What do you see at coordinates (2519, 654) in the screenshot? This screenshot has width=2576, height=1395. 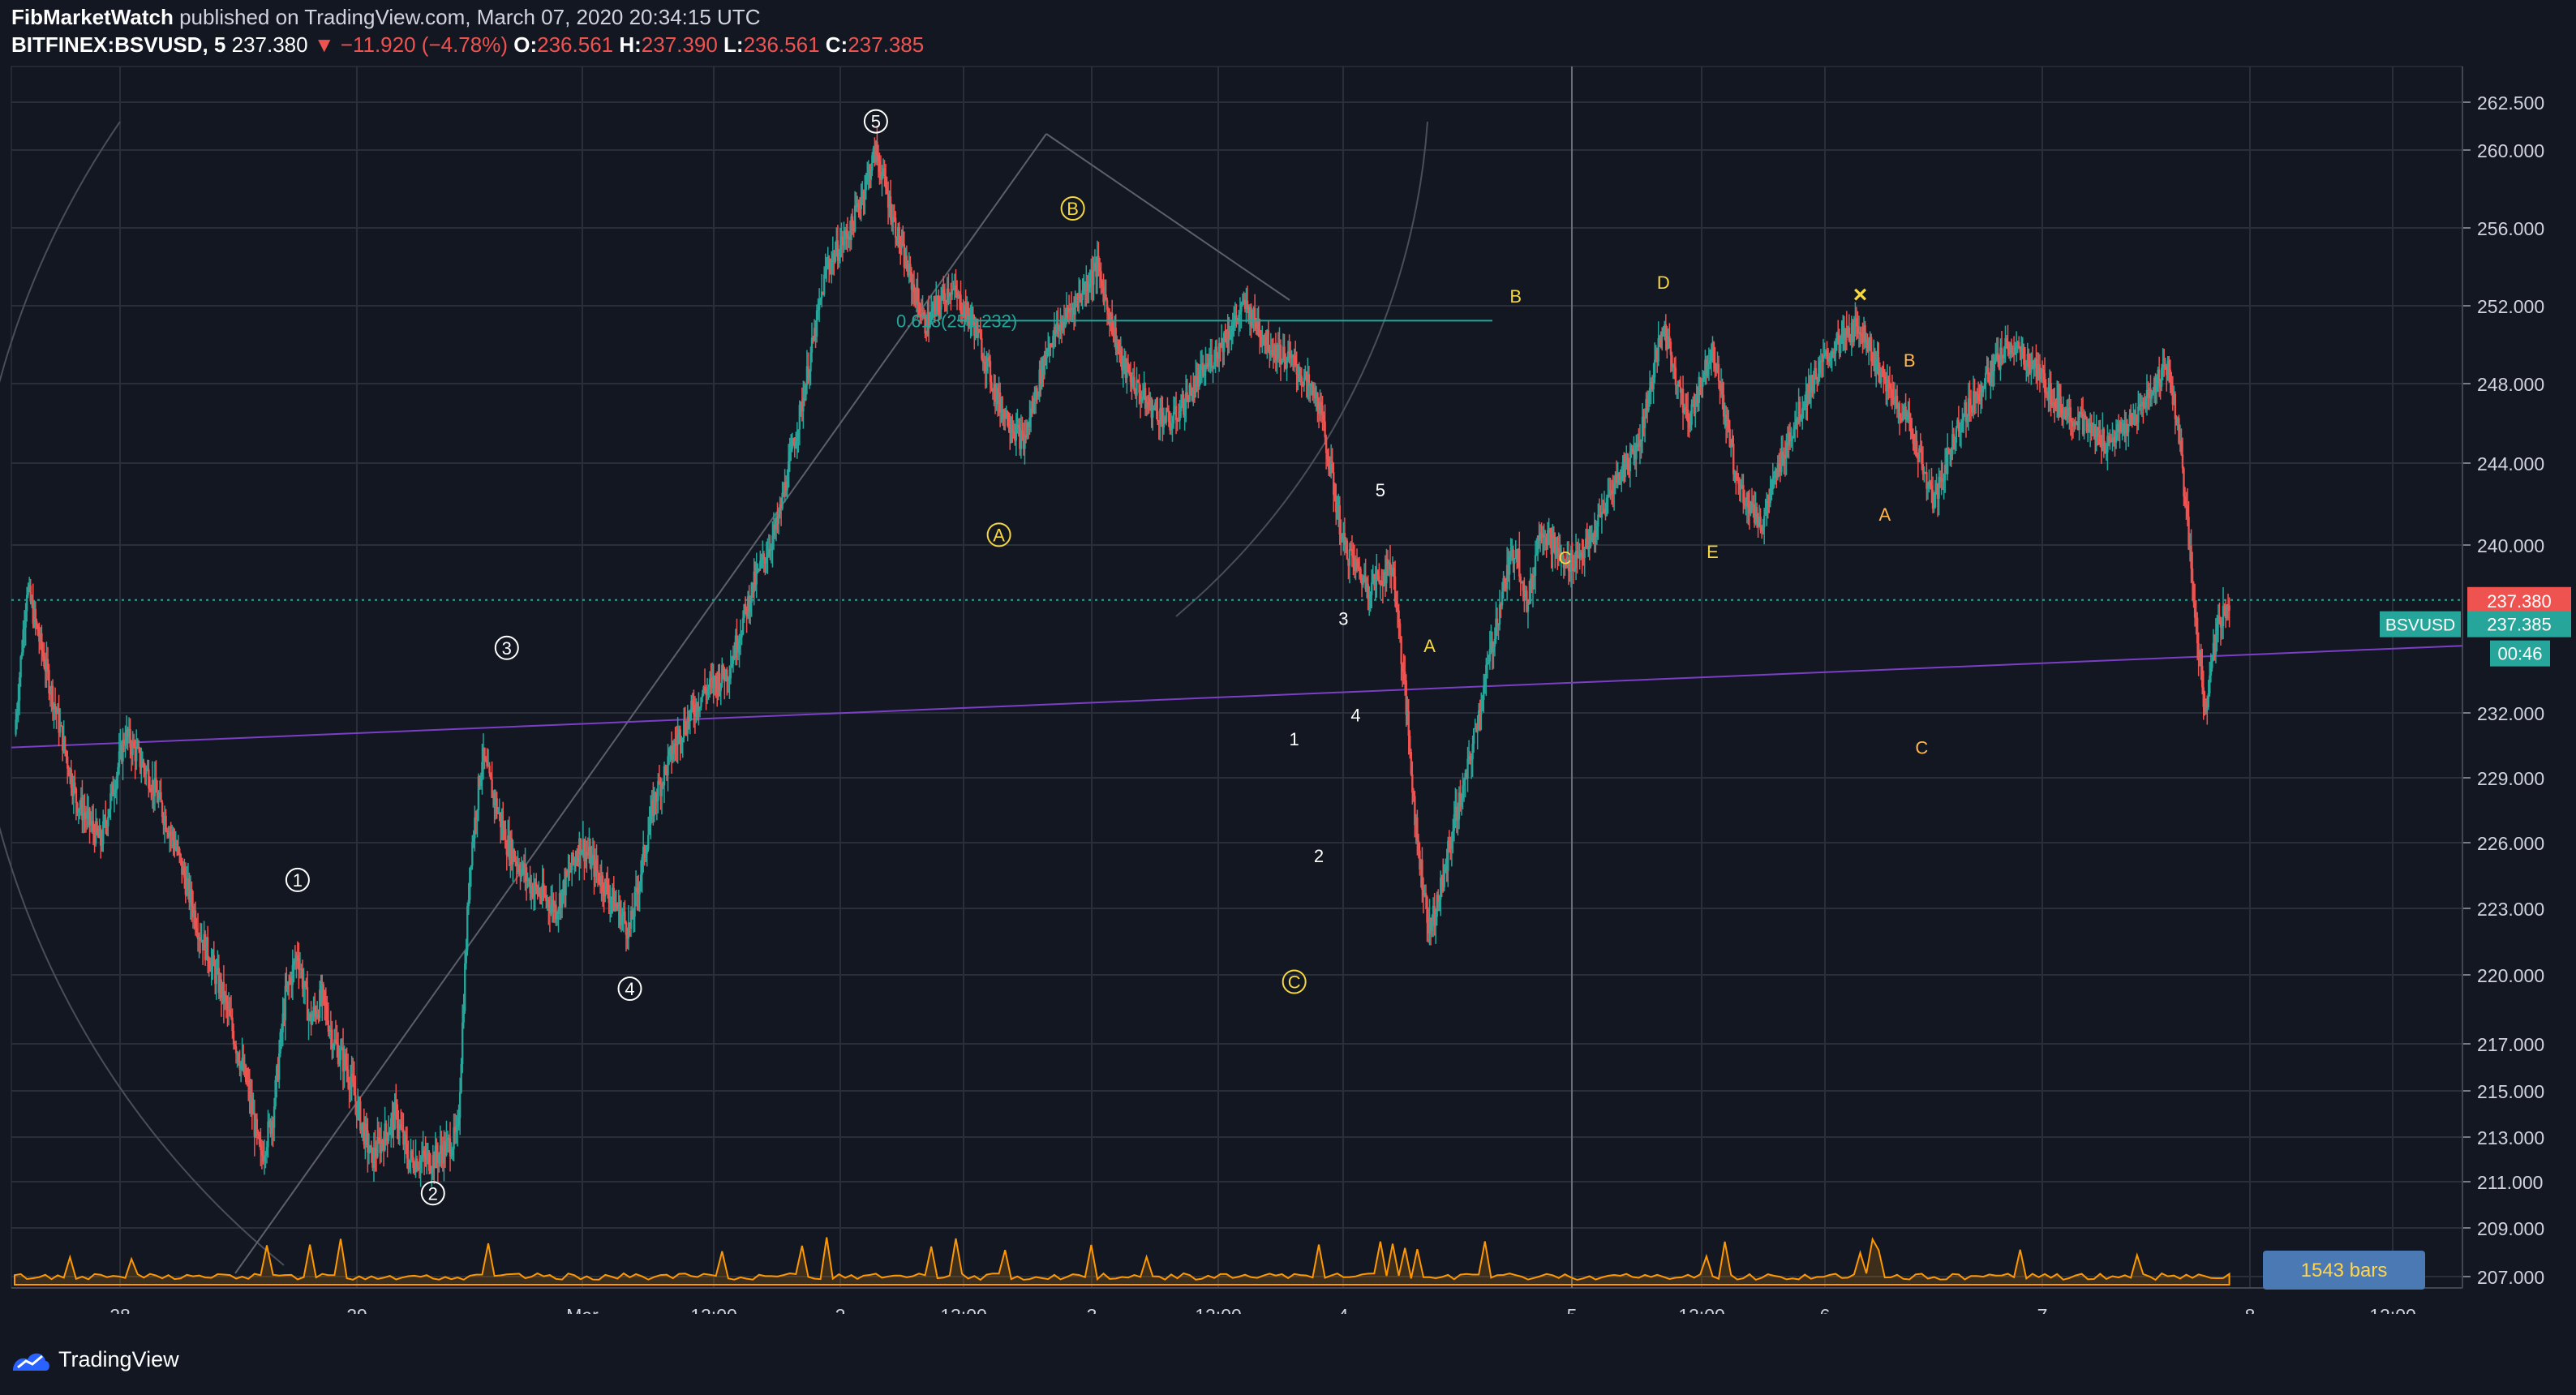 I see `countdown-label: 00:46` at bounding box center [2519, 654].